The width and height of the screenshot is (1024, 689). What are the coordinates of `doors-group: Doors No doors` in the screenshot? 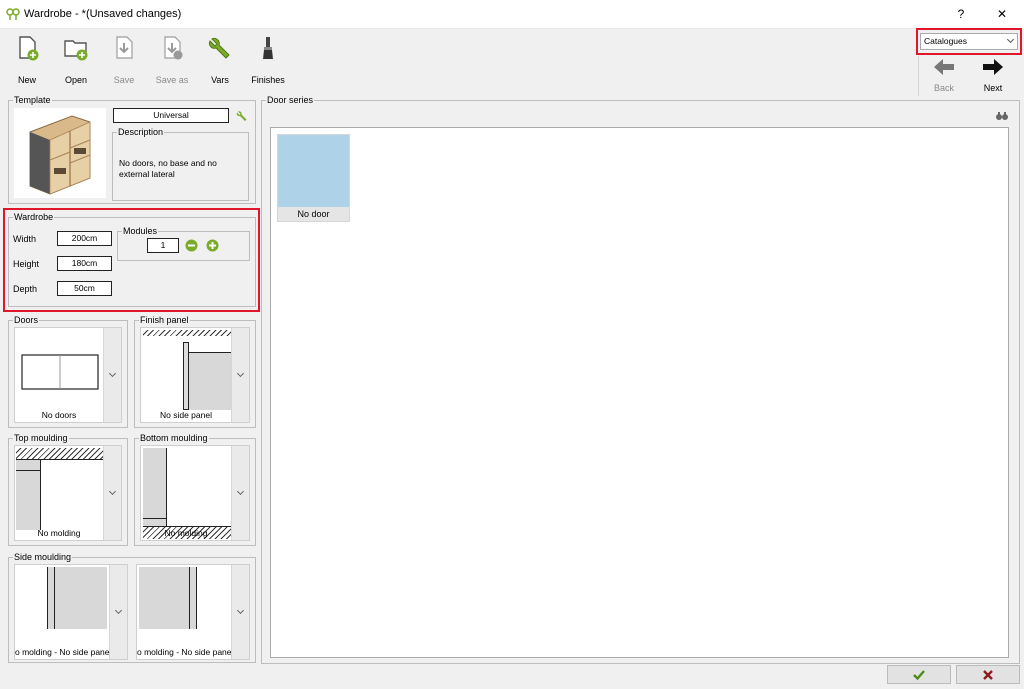 It's located at (68, 371).